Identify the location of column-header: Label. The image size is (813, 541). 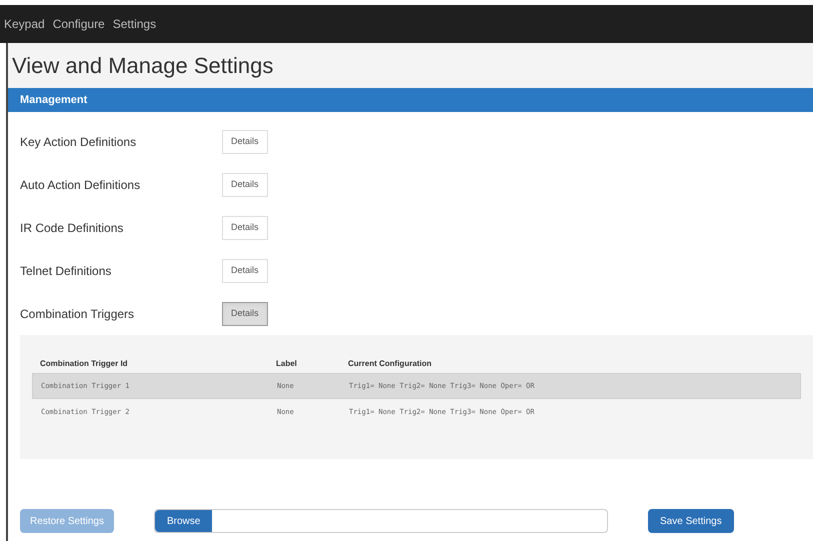
(287, 364).